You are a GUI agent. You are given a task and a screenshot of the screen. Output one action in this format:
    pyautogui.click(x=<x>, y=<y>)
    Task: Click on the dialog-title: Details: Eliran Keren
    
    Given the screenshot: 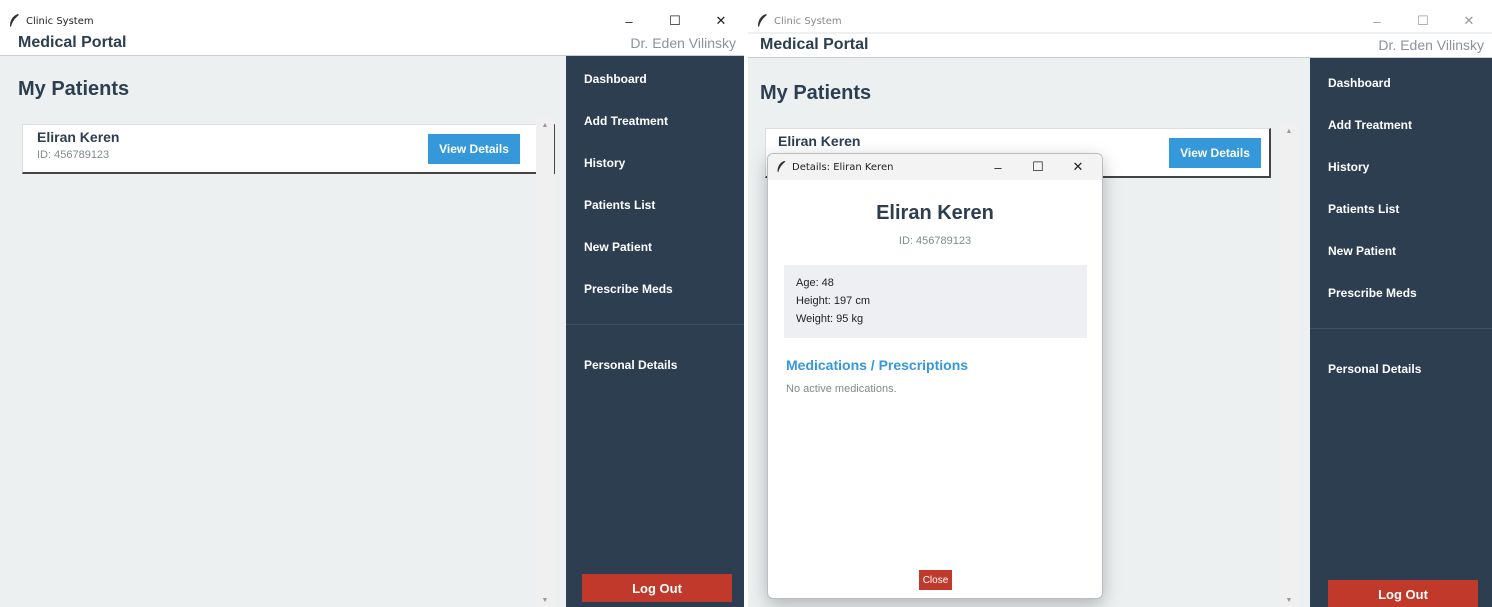 What is the action you would take?
    pyautogui.click(x=843, y=167)
    